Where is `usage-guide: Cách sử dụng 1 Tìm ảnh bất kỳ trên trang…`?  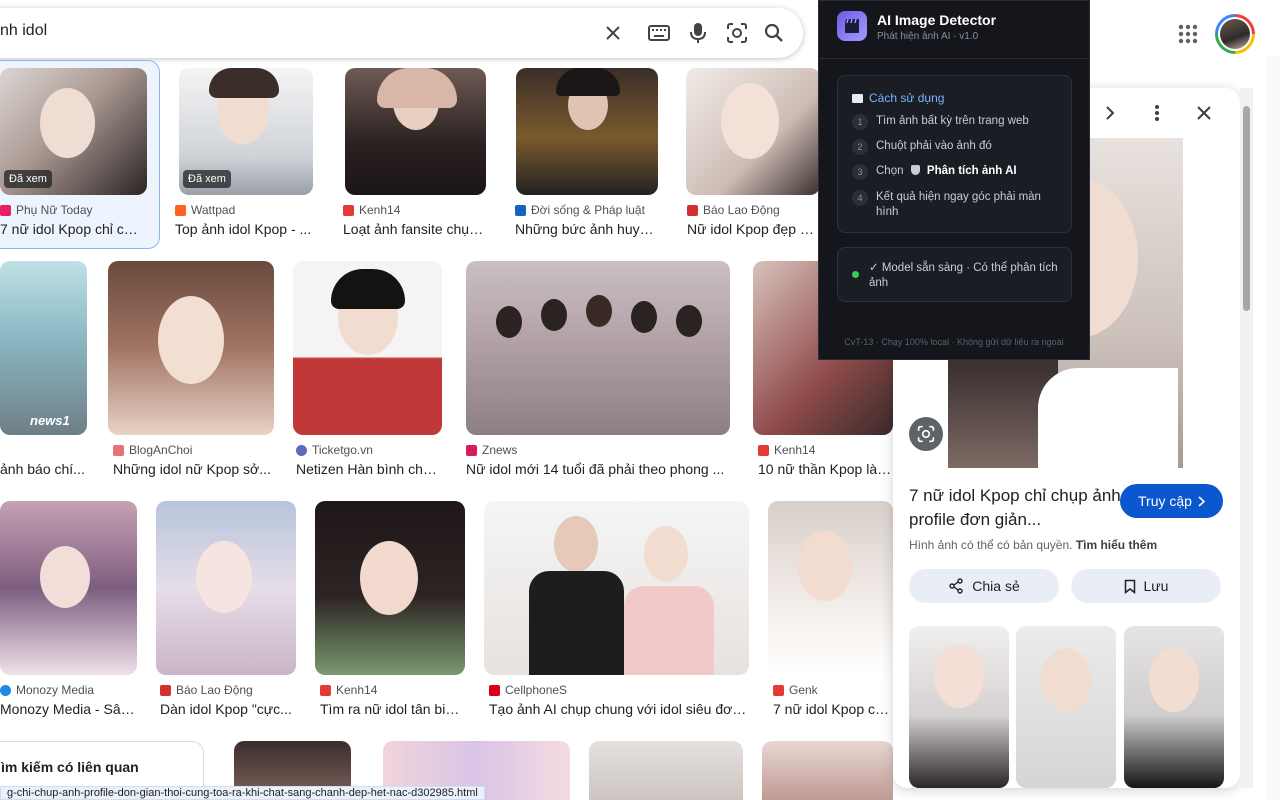 usage-guide: Cách sử dụng 1 Tìm ảnh bất kỳ trên trang… is located at coordinates (954, 154).